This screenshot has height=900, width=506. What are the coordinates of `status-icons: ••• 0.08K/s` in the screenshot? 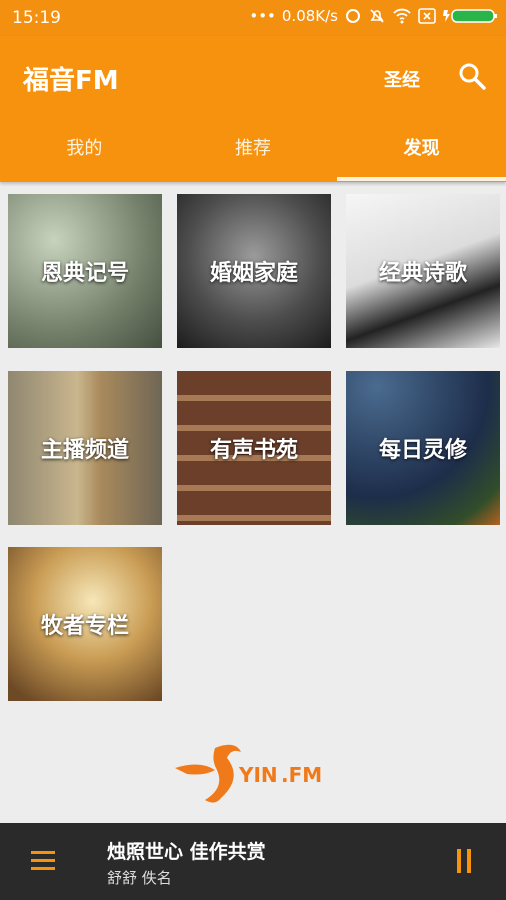 It's located at (373, 16).